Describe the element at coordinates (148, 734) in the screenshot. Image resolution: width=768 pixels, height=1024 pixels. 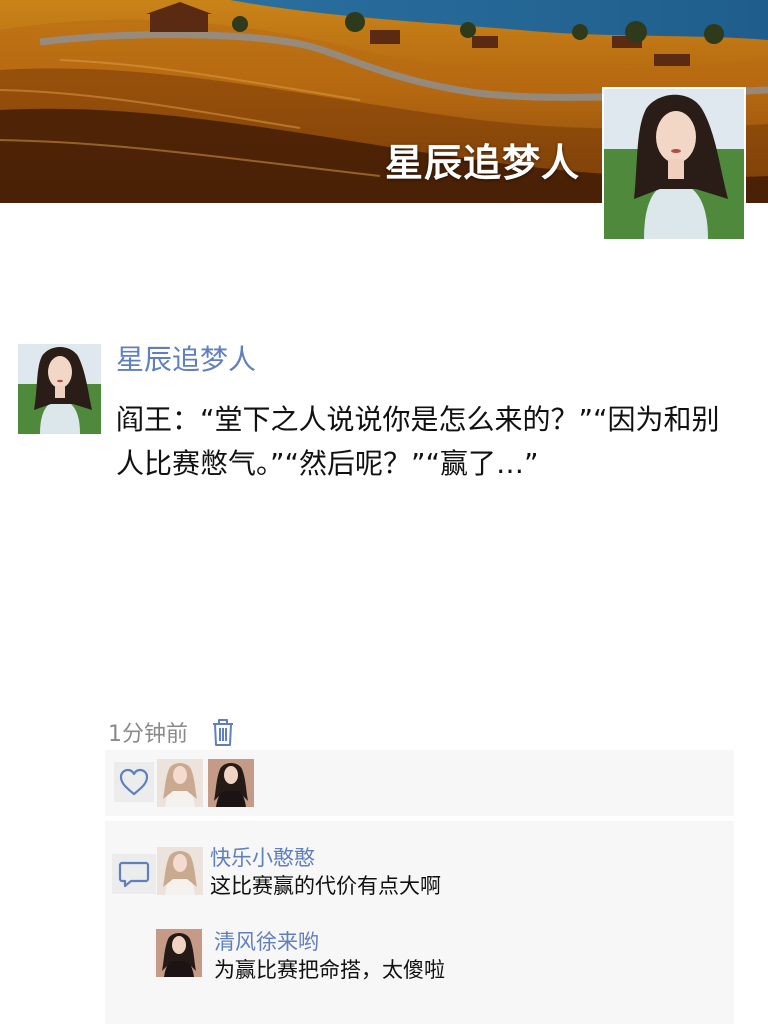
I see `post-timestamp: 1分钟前` at that location.